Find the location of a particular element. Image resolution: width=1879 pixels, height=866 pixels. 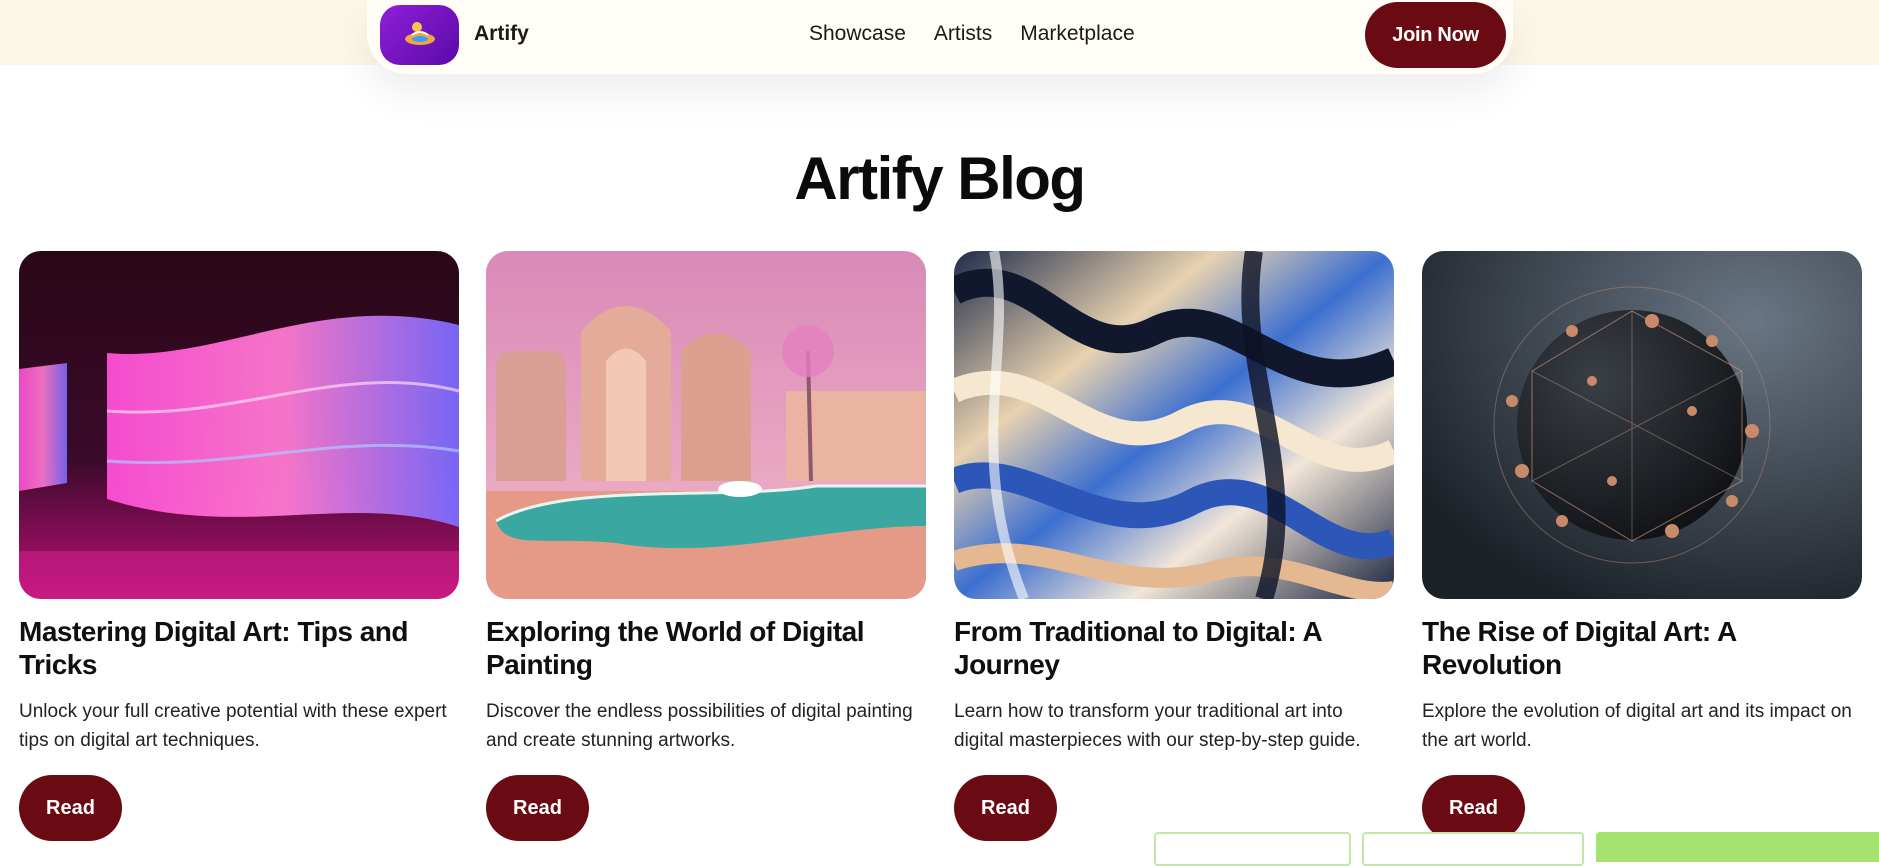

artify-logo-icon is located at coordinates (419, 35).